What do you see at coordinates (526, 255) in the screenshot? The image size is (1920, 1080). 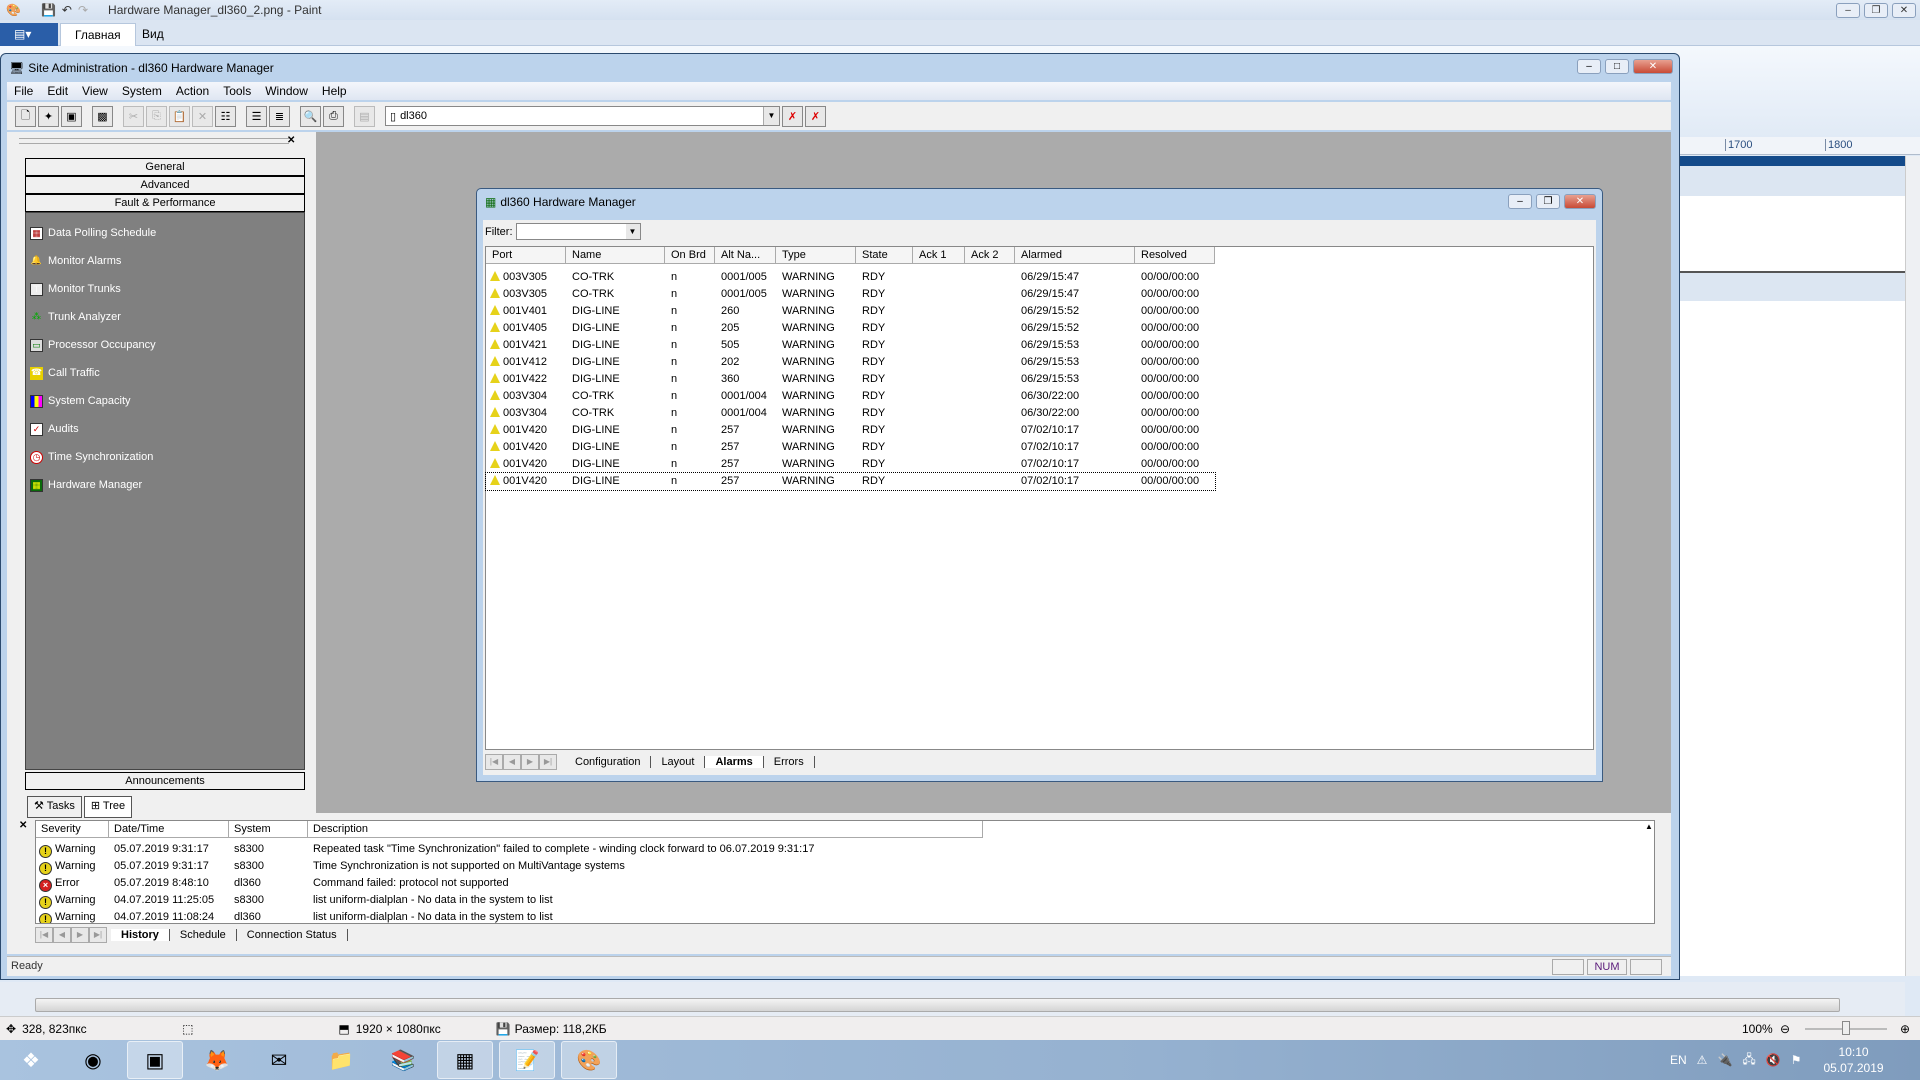 I see `column-header: Port` at bounding box center [526, 255].